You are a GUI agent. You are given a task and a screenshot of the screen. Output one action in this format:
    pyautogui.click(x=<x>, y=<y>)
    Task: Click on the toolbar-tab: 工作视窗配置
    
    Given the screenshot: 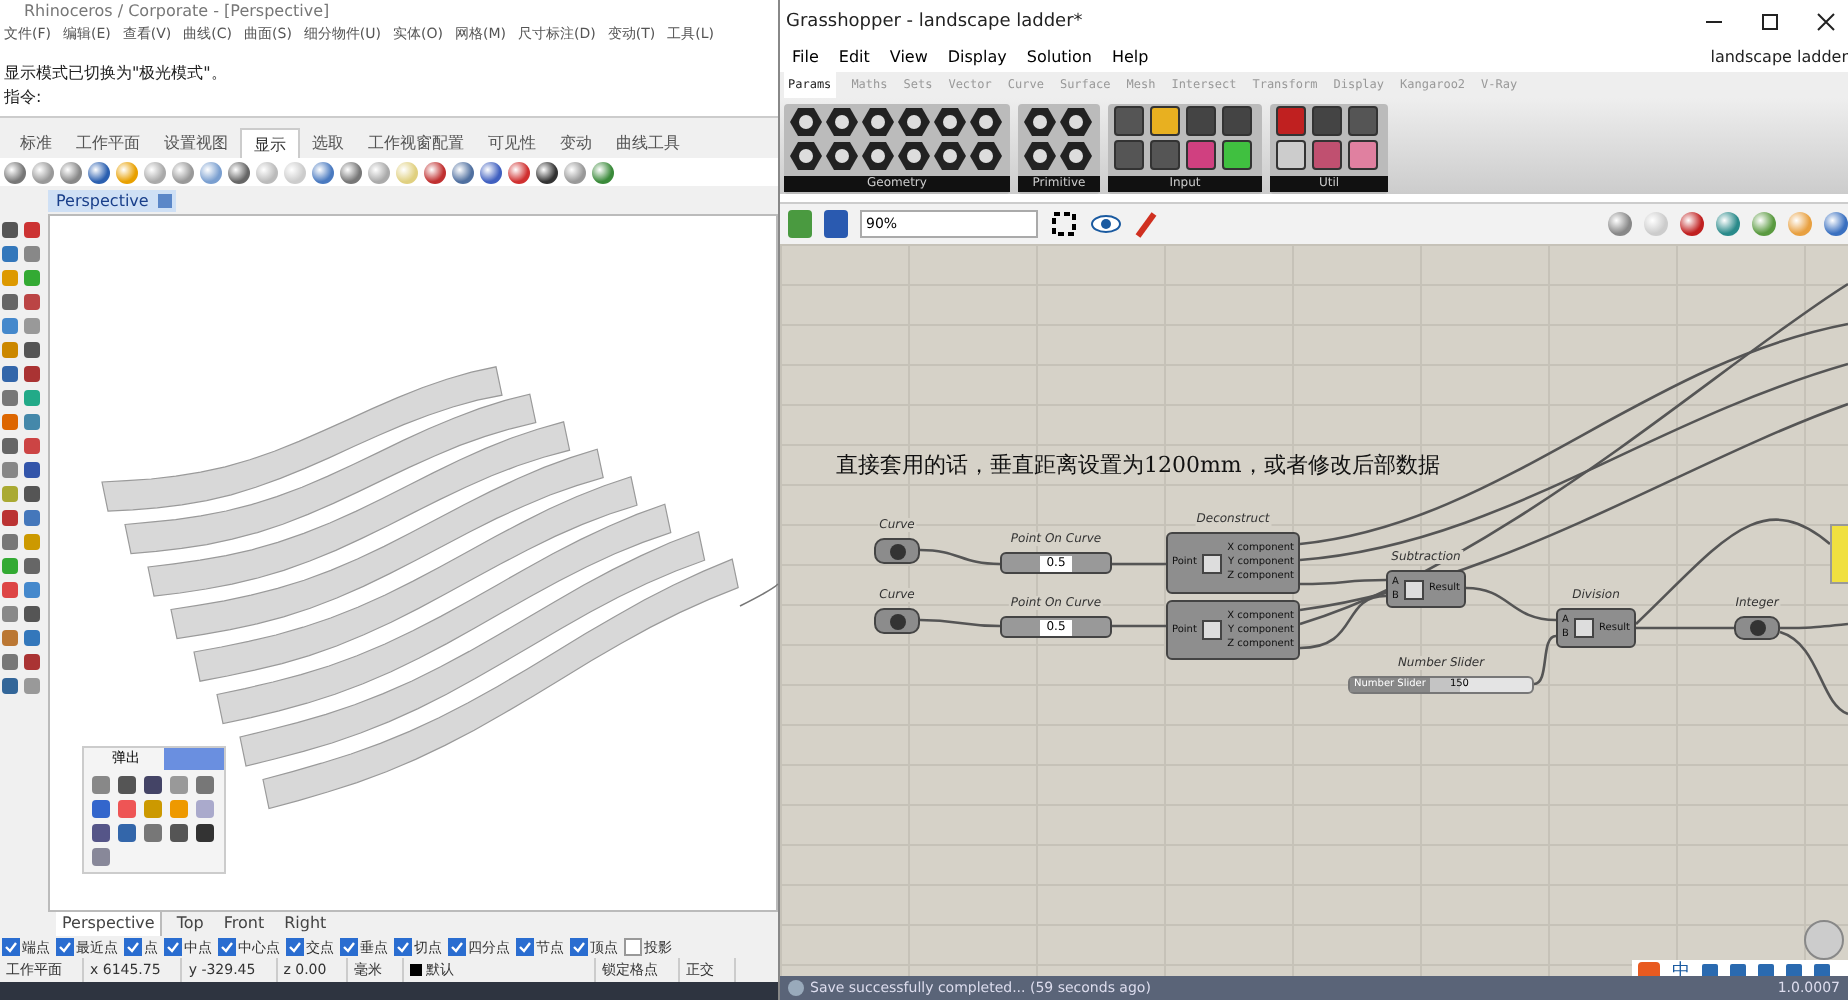 What is the action you would take?
    pyautogui.click(x=416, y=143)
    